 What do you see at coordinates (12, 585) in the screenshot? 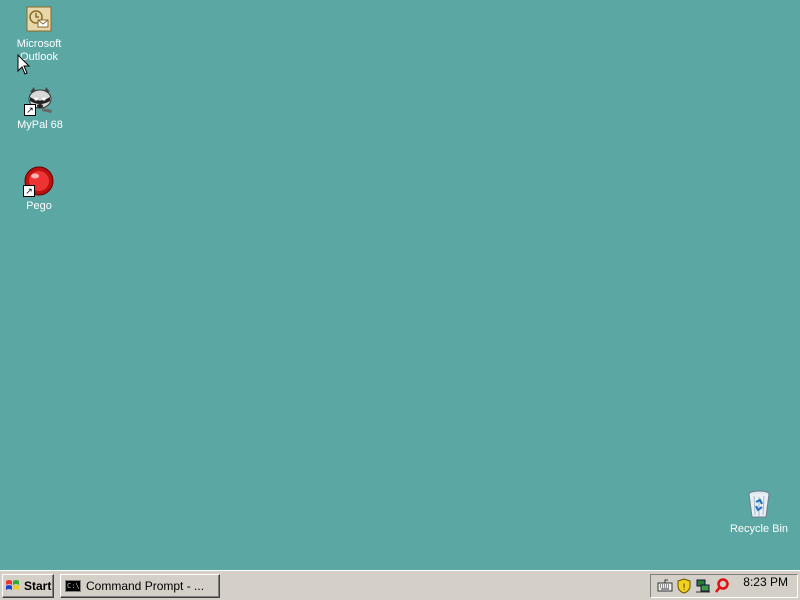
I see `windows-logo-icon` at bounding box center [12, 585].